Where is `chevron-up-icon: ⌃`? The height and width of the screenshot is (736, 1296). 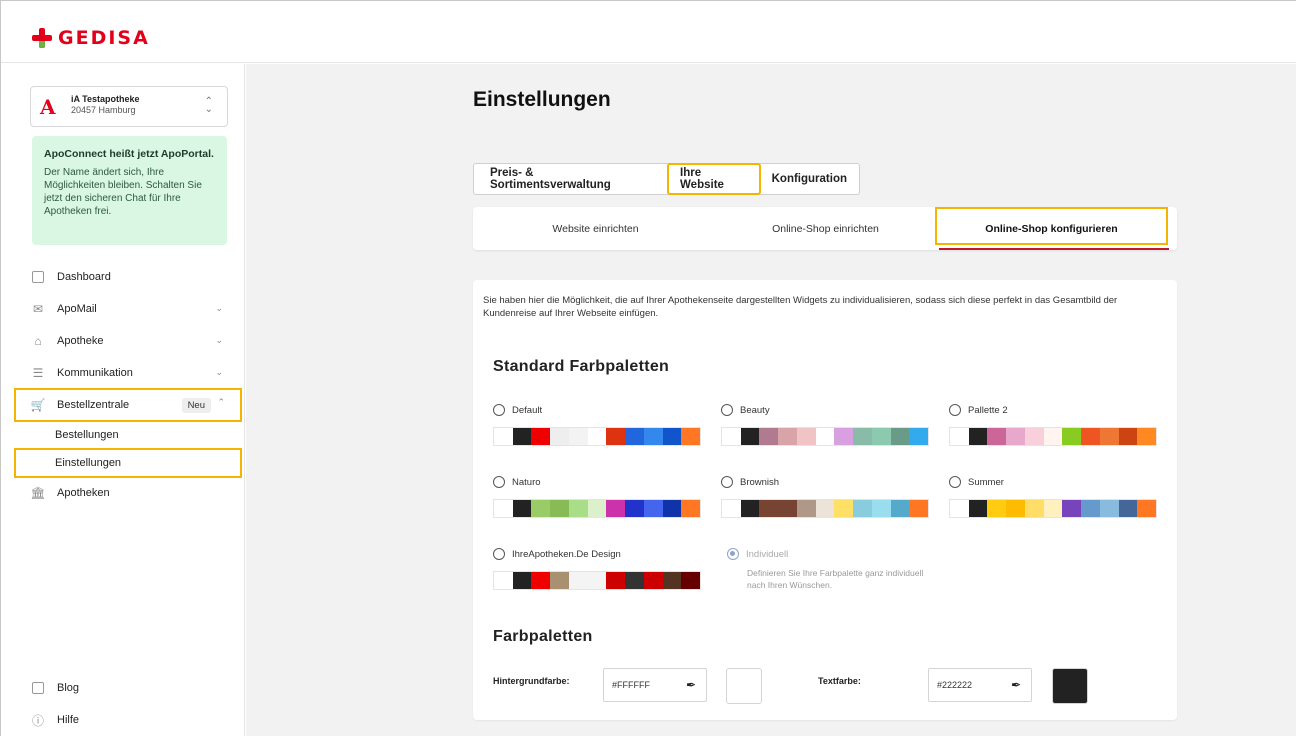 chevron-up-icon: ⌃ is located at coordinates (221, 402).